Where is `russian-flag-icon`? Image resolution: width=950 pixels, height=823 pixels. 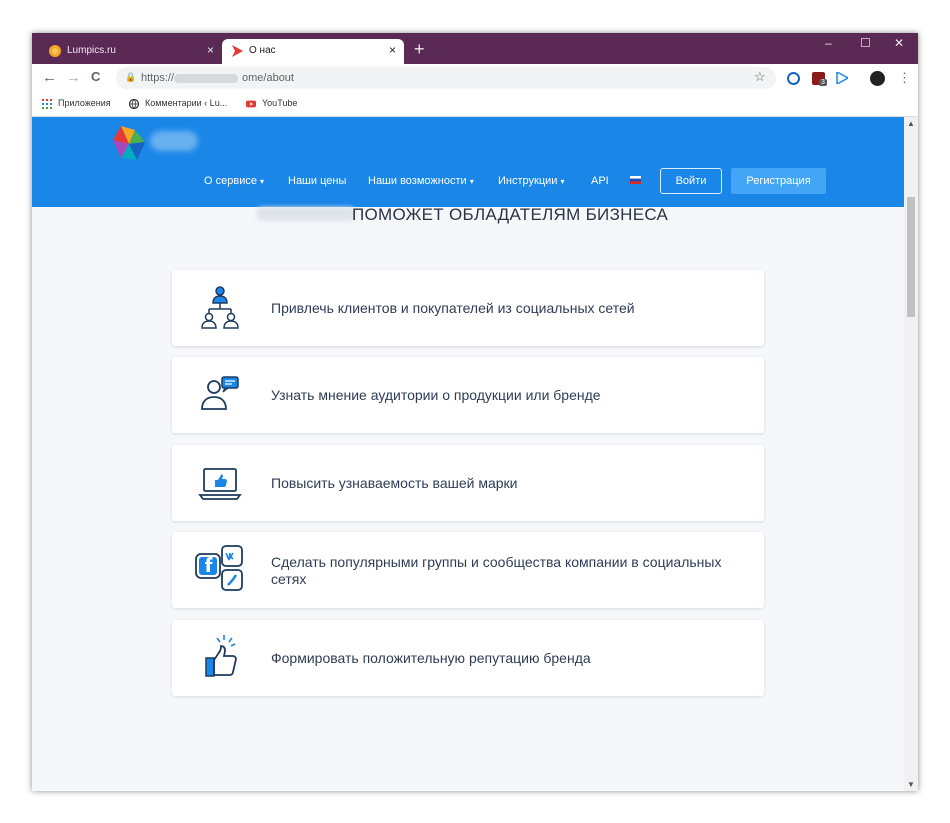 russian-flag-icon is located at coordinates (635, 180).